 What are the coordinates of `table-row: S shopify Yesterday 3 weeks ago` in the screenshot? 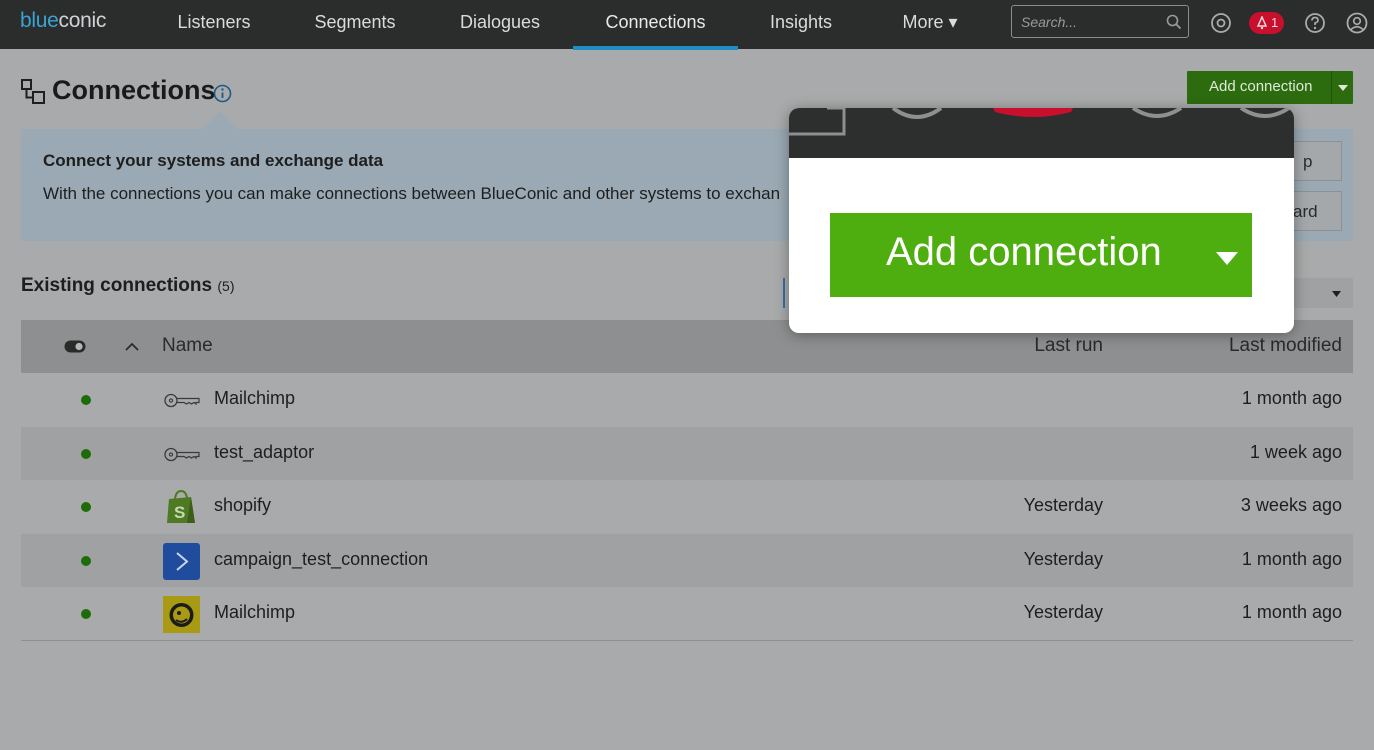 It's located at (687, 506).